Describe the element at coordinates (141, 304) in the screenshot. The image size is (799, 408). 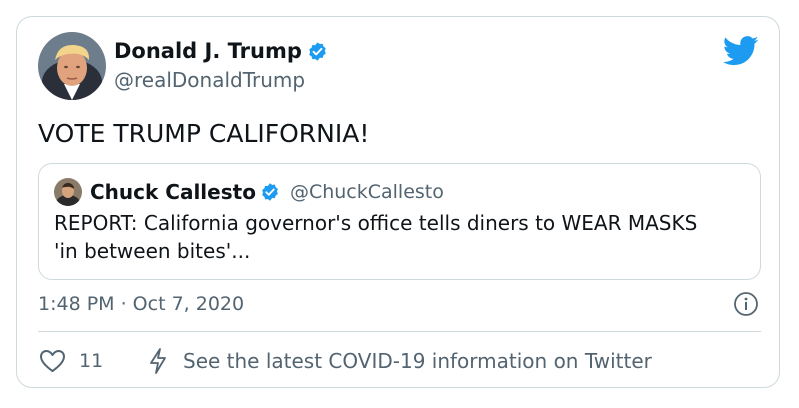
I see `tweet-timestamp: 1:48 PM · Oct 7, 2020` at that location.